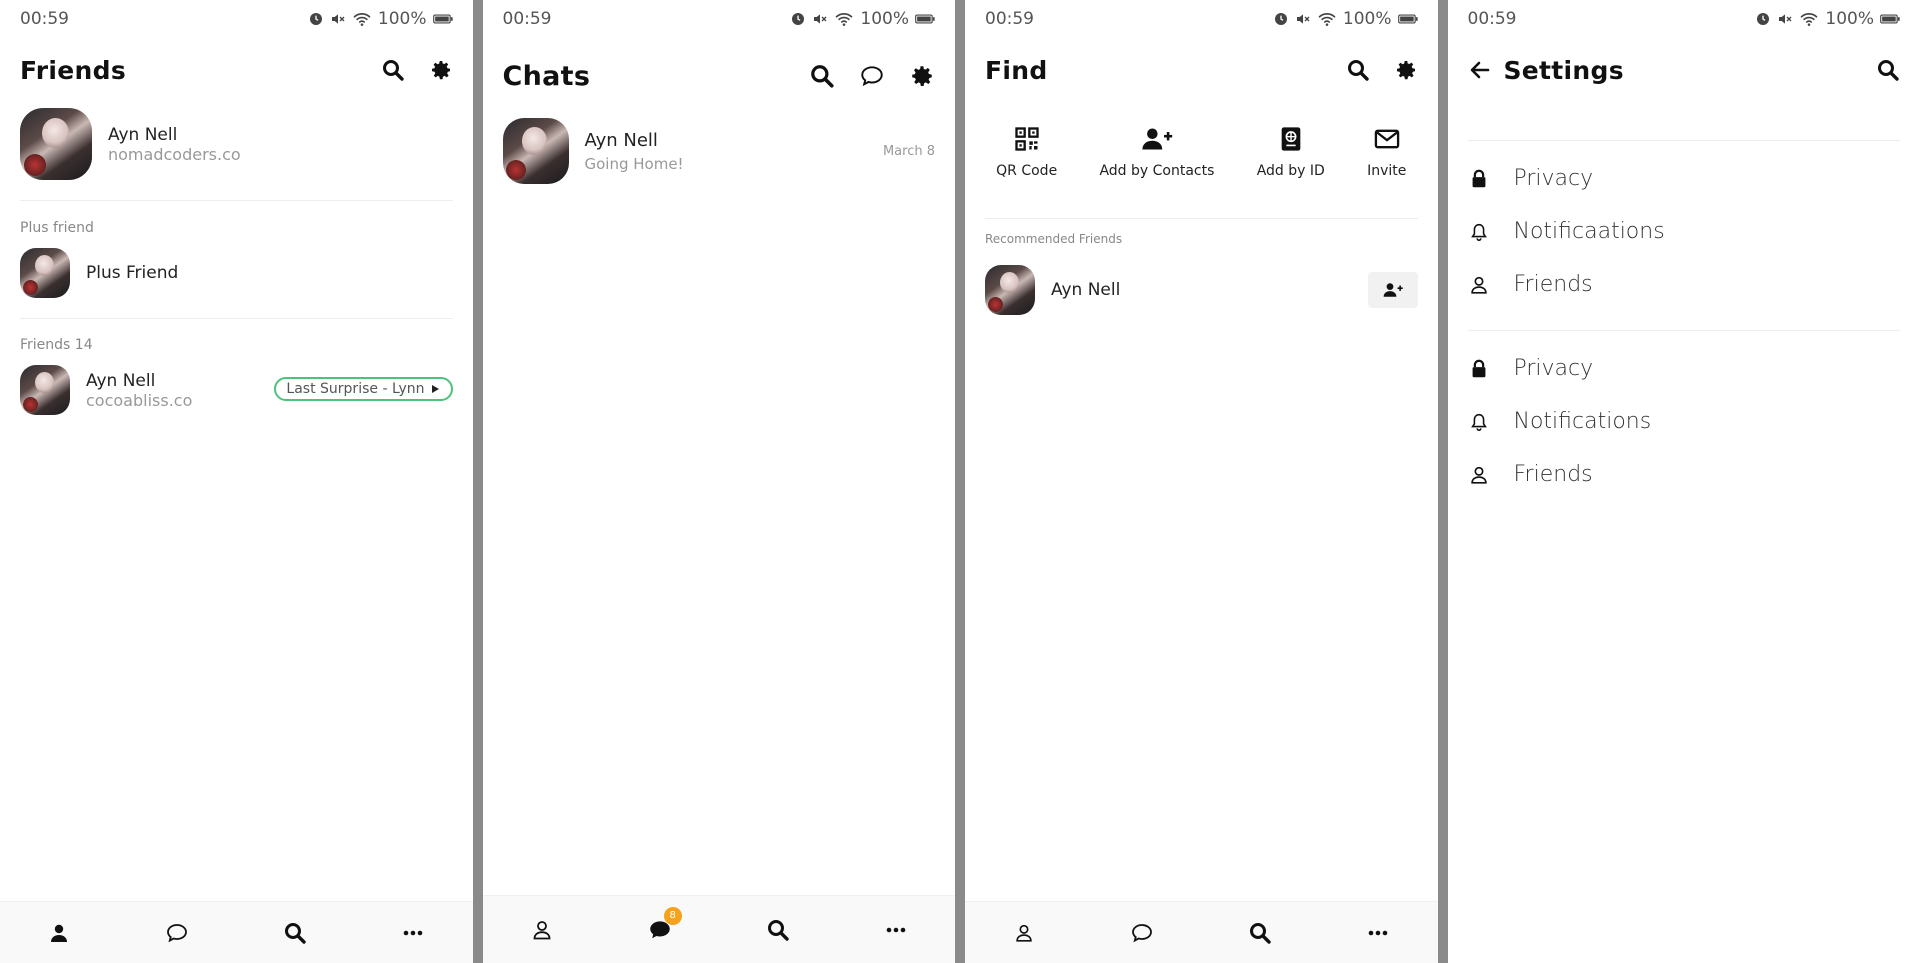  What do you see at coordinates (660, 930) in the screenshot?
I see `tab-chats: 8` at bounding box center [660, 930].